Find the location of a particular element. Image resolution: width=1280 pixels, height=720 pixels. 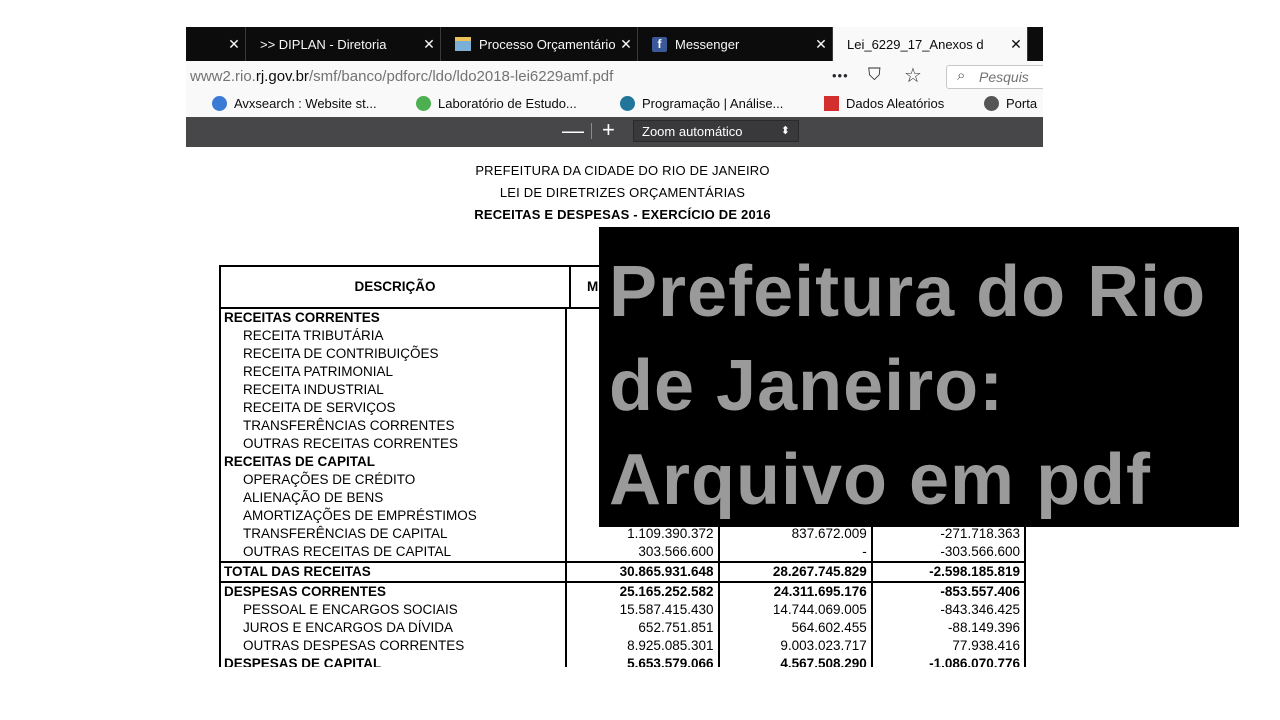

row-label: RECEITA PATRIMONIAL is located at coordinates (318, 371).